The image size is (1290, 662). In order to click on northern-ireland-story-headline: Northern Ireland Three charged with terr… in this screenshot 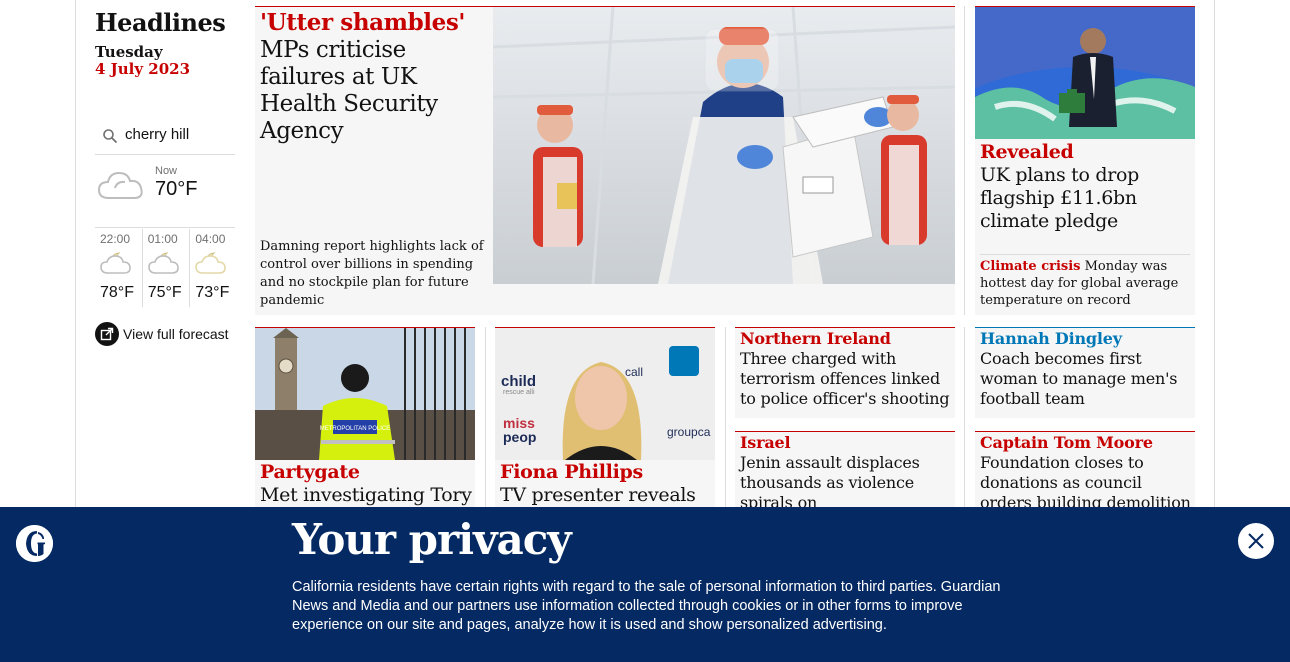, I will do `click(846, 369)`.